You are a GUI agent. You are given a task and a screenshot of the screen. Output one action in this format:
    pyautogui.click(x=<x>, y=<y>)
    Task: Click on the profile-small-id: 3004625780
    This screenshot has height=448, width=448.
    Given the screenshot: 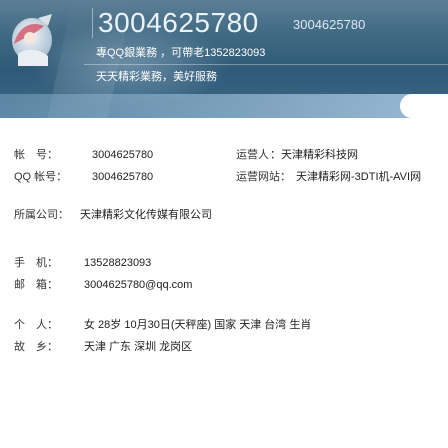 What is the action you would take?
    pyautogui.click(x=329, y=24)
    